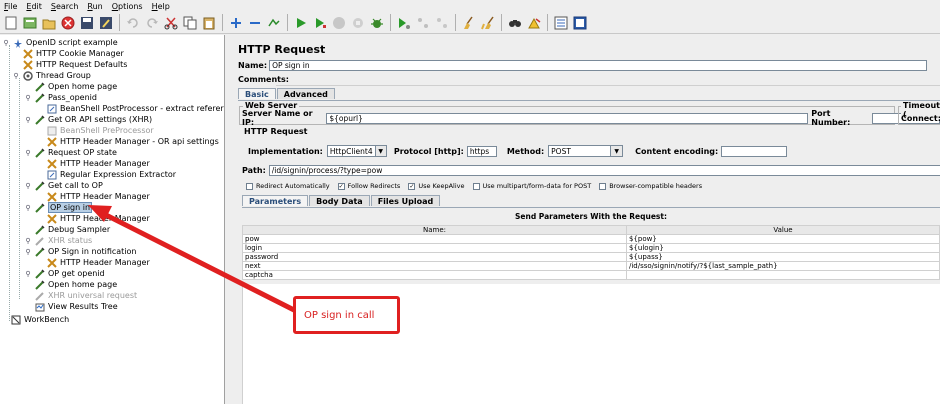  What do you see at coordinates (88, 119) in the screenshot?
I see `tree-node-sampler: ⚲ Get OR API settings (XHR)` at bounding box center [88, 119].